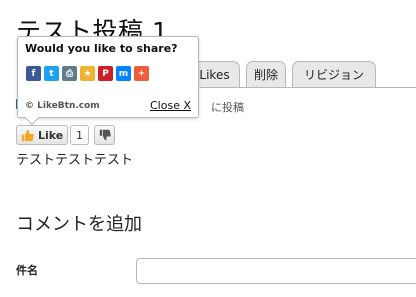 This screenshot has width=416, height=297. Describe the element at coordinates (123, 73) in the screenshot. I see `messenger-icon: m` at that location.